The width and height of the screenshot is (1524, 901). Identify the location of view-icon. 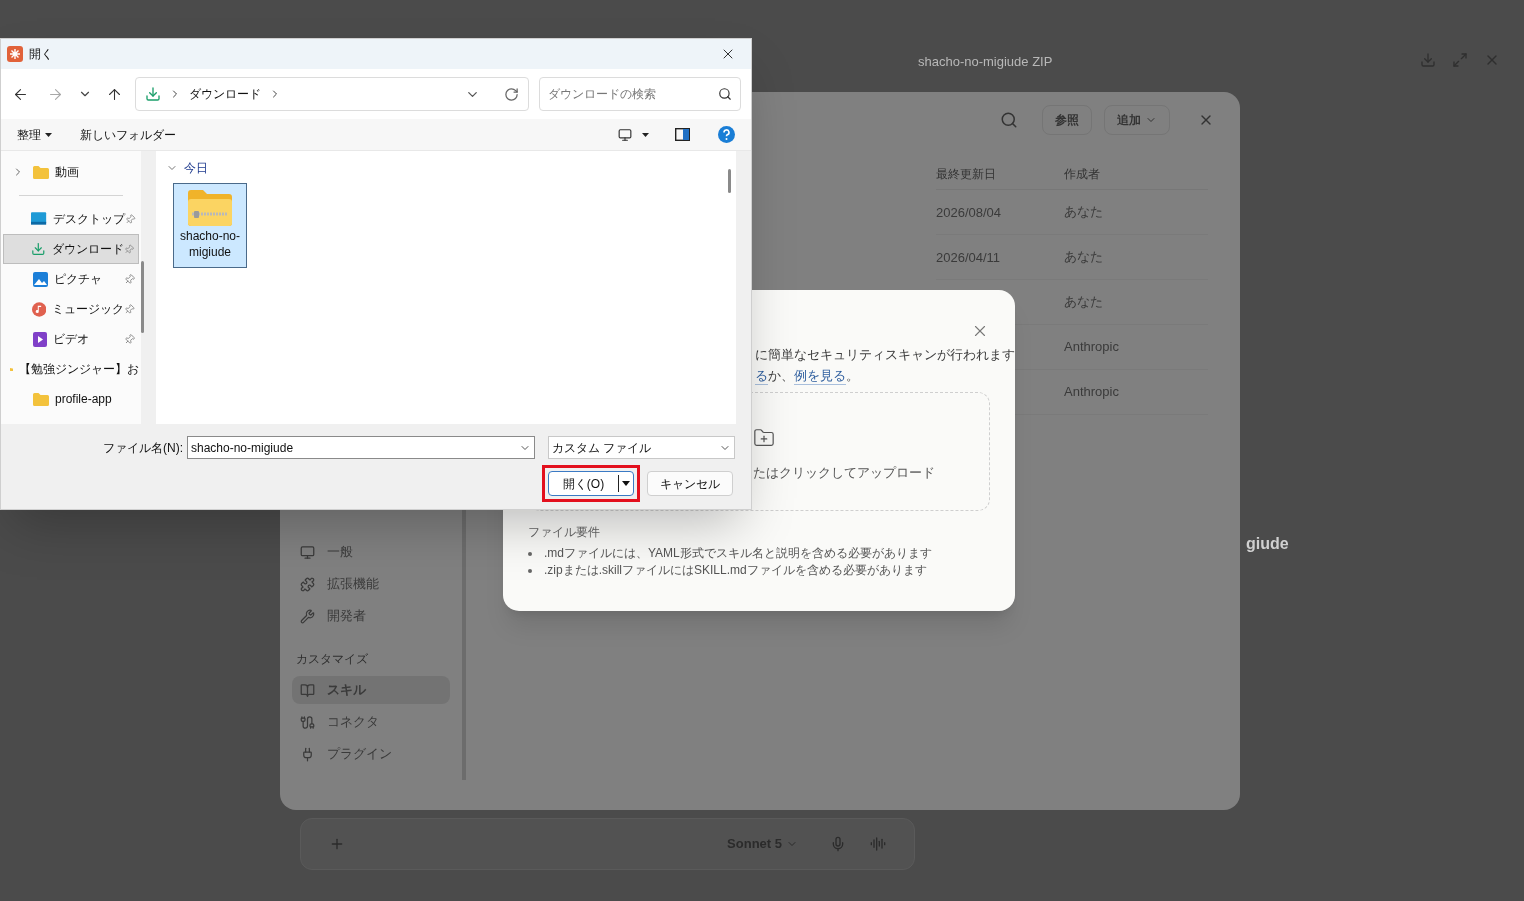
(625, 134).